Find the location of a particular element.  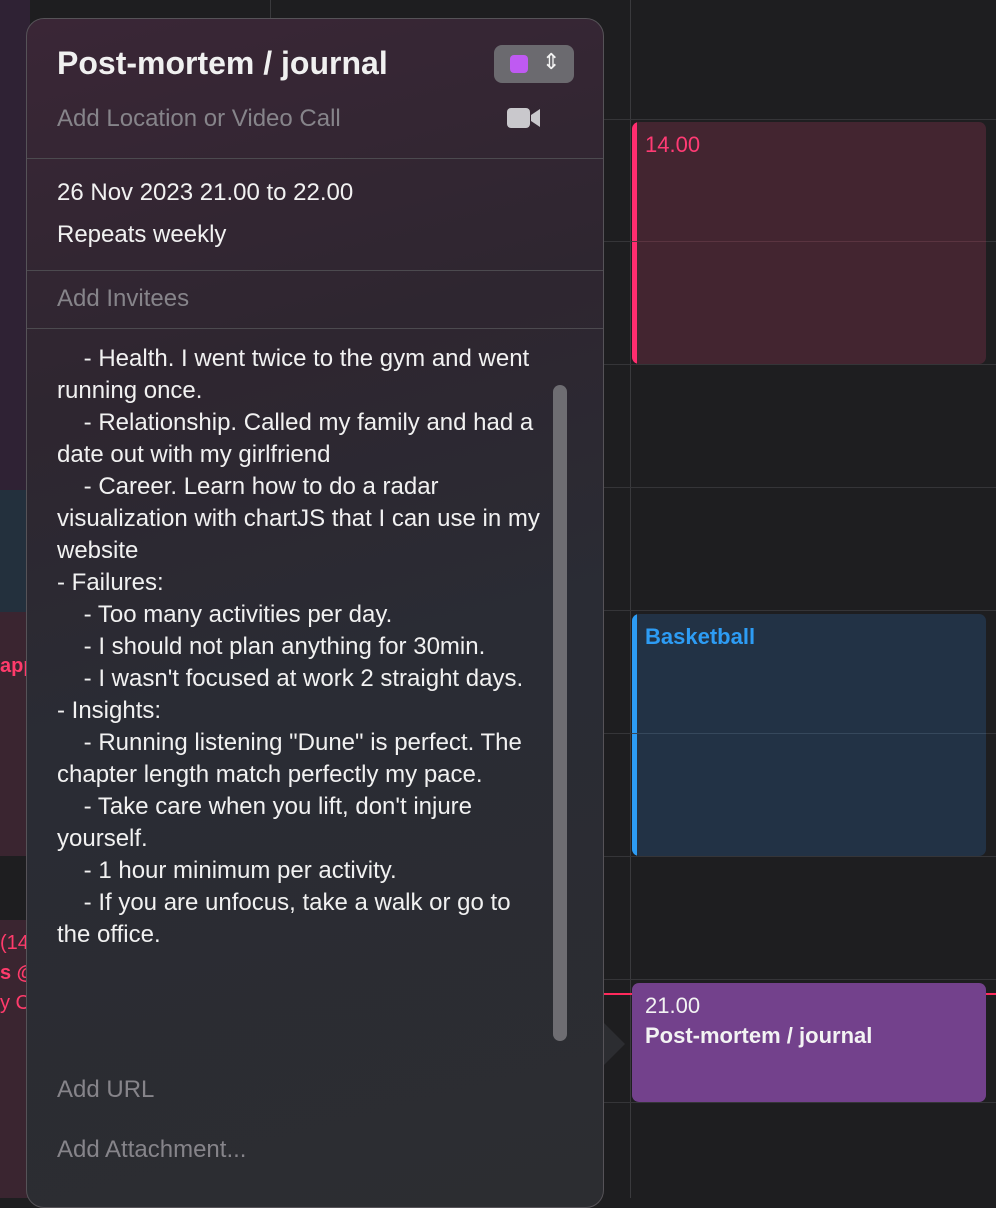

event-time: 14.00 is located at coordinates (673, 144).